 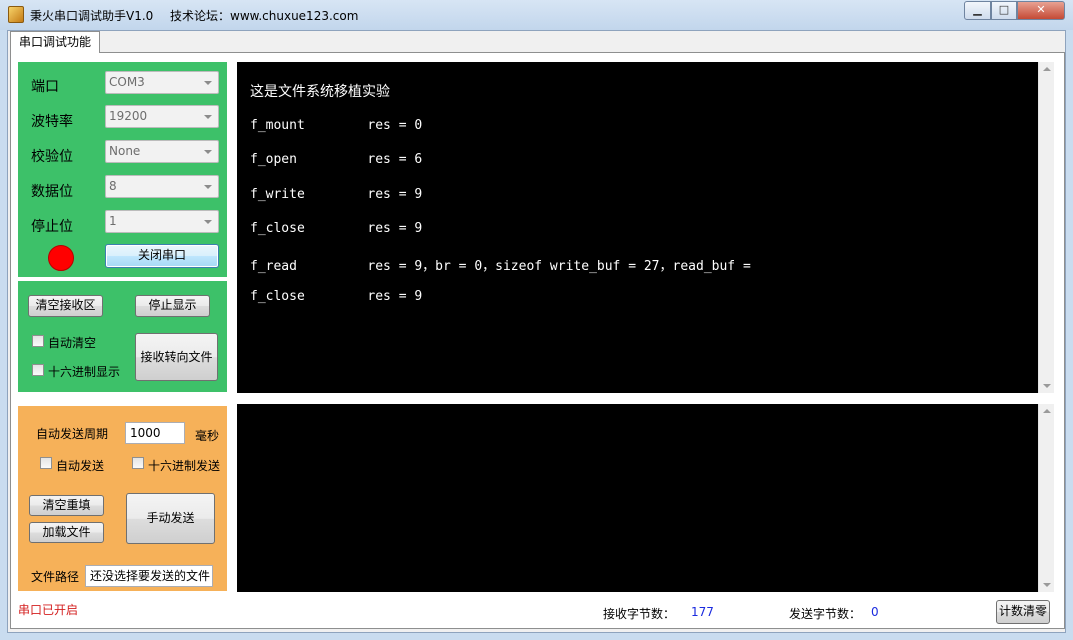 I want to click on forum-link-text: 技术论坛：www.chuxue123.com, so click(x=264, y=16).